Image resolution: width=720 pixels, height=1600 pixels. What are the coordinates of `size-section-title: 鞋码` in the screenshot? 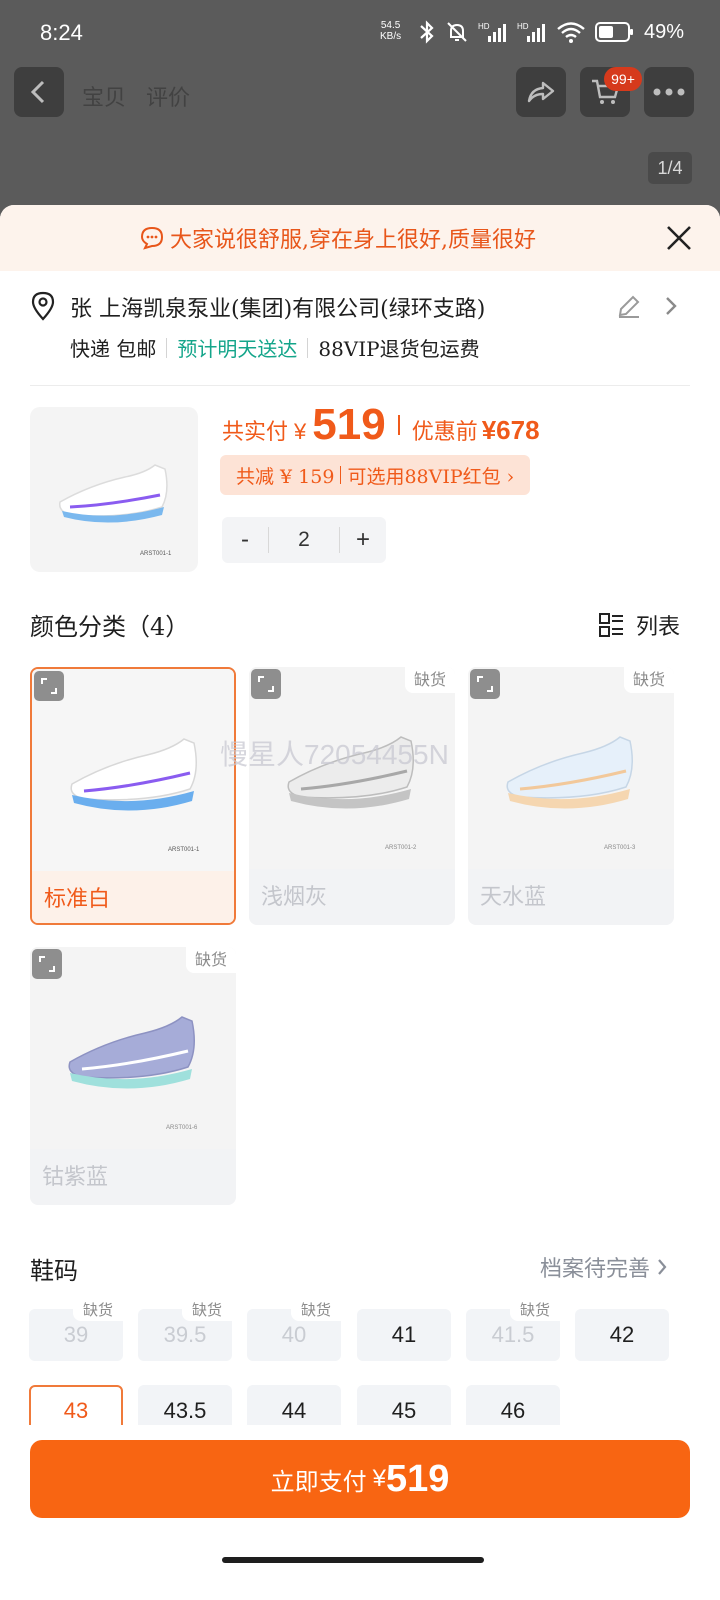 It's located at (54, 1271).